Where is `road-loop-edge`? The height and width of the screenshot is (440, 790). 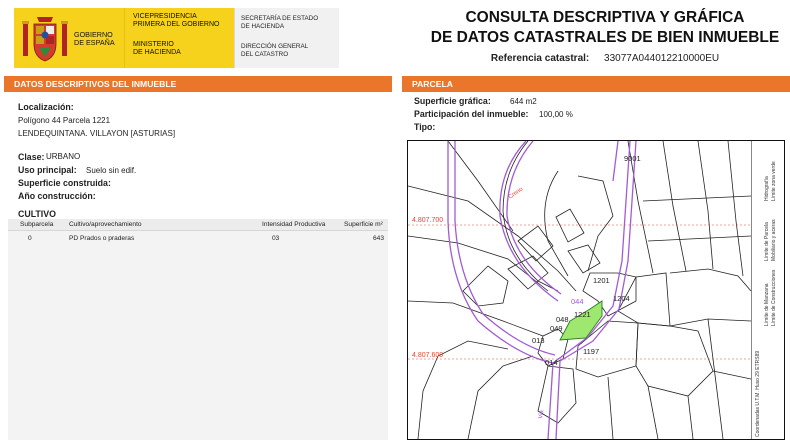
road-loop-edge is located at coordinates (534, 218).